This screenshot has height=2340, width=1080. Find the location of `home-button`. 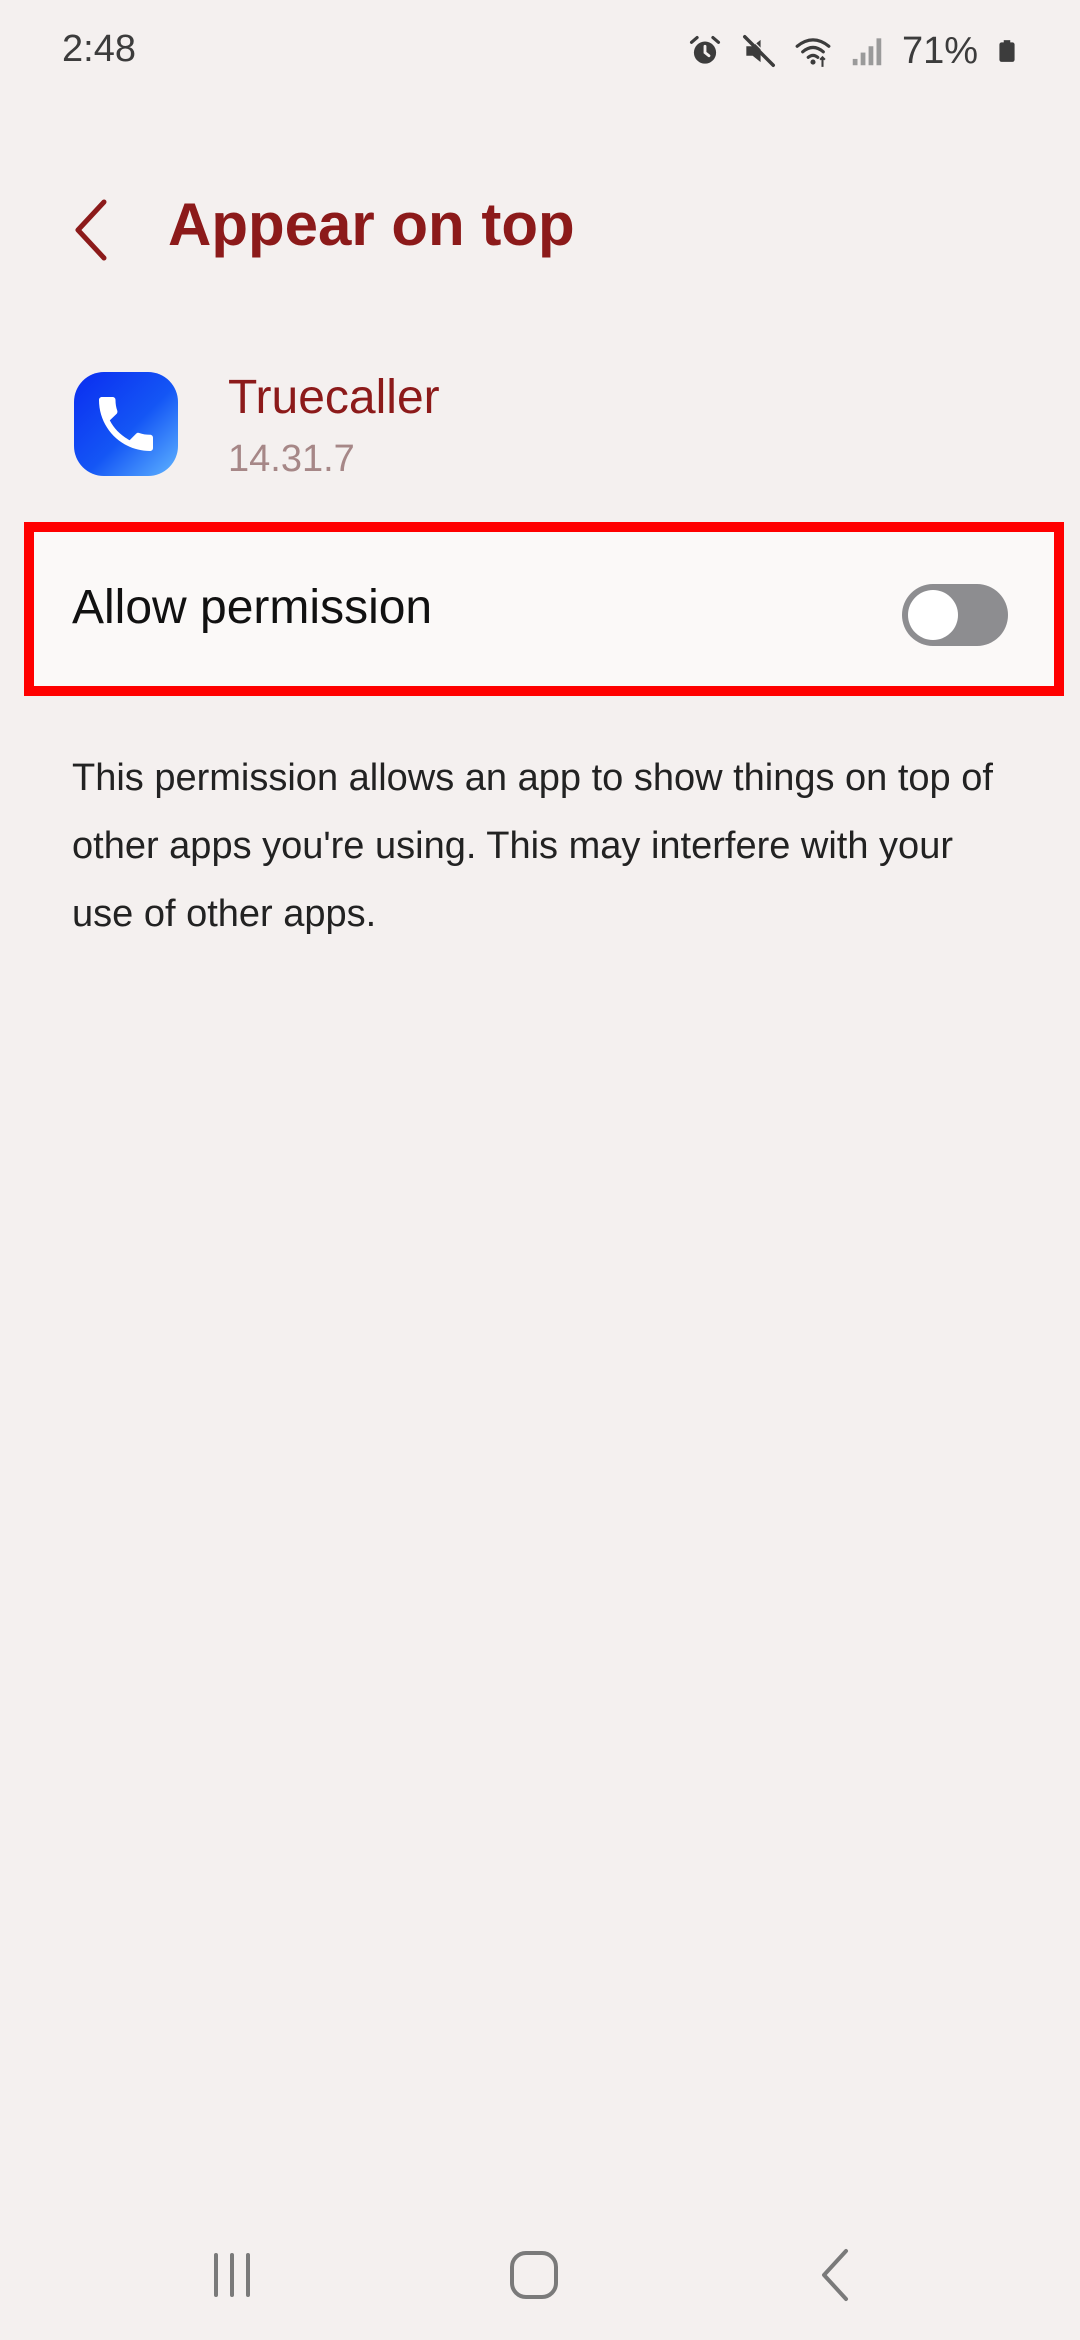

home-button is located at coordinates (534, 2275).